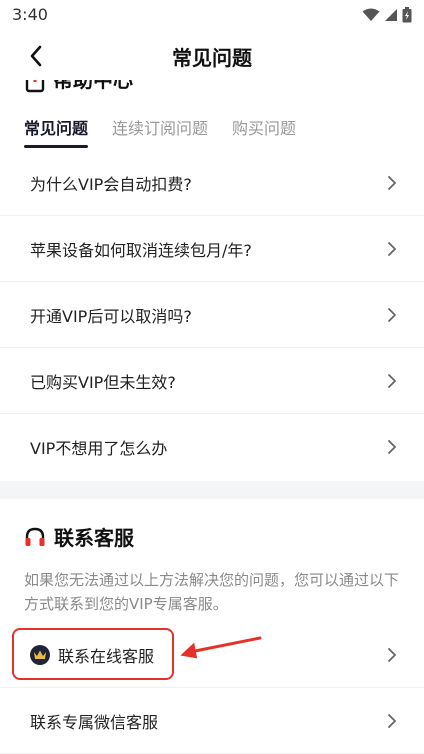  What do you see at coordinates (103, 382) in the screenshot?
I see `faq-item-label: 已购买VIP但未生效?` at bounding box center [103, 382].